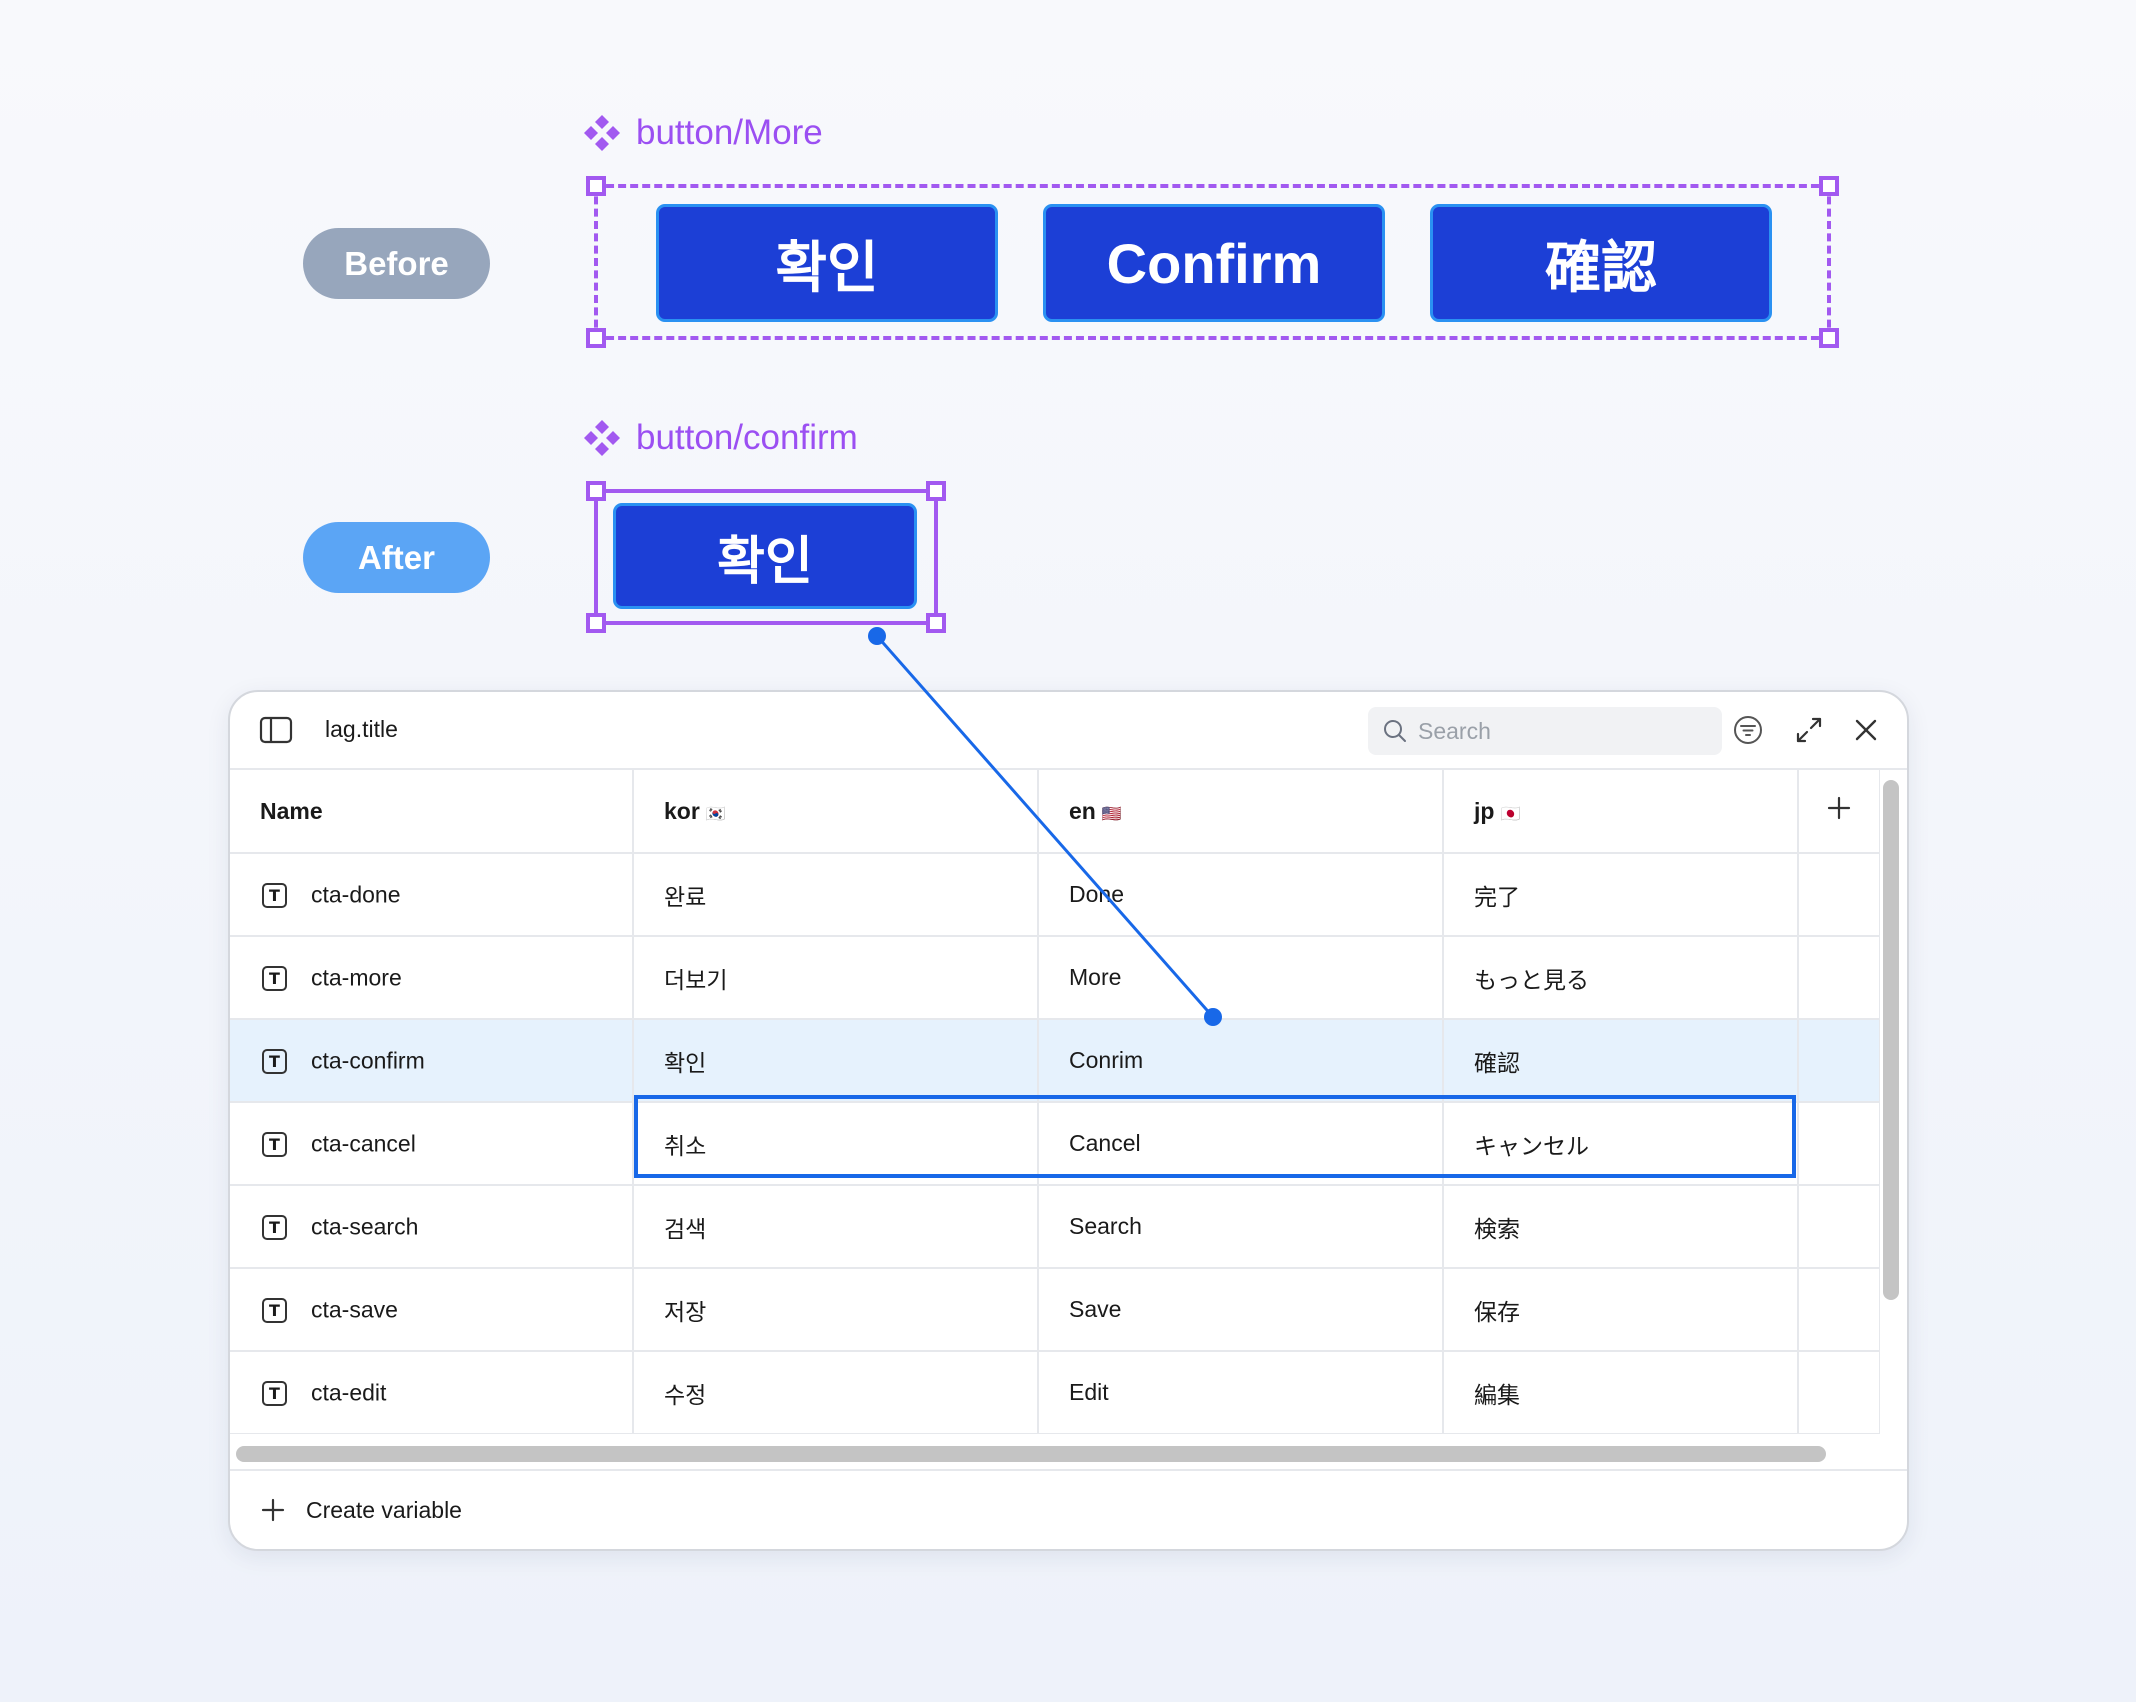 The width and height of the screenshot is (2136, 1702). Describe the element at coordinates (729, 132) in the screenshot. I see `component-name: button/More` at that location.